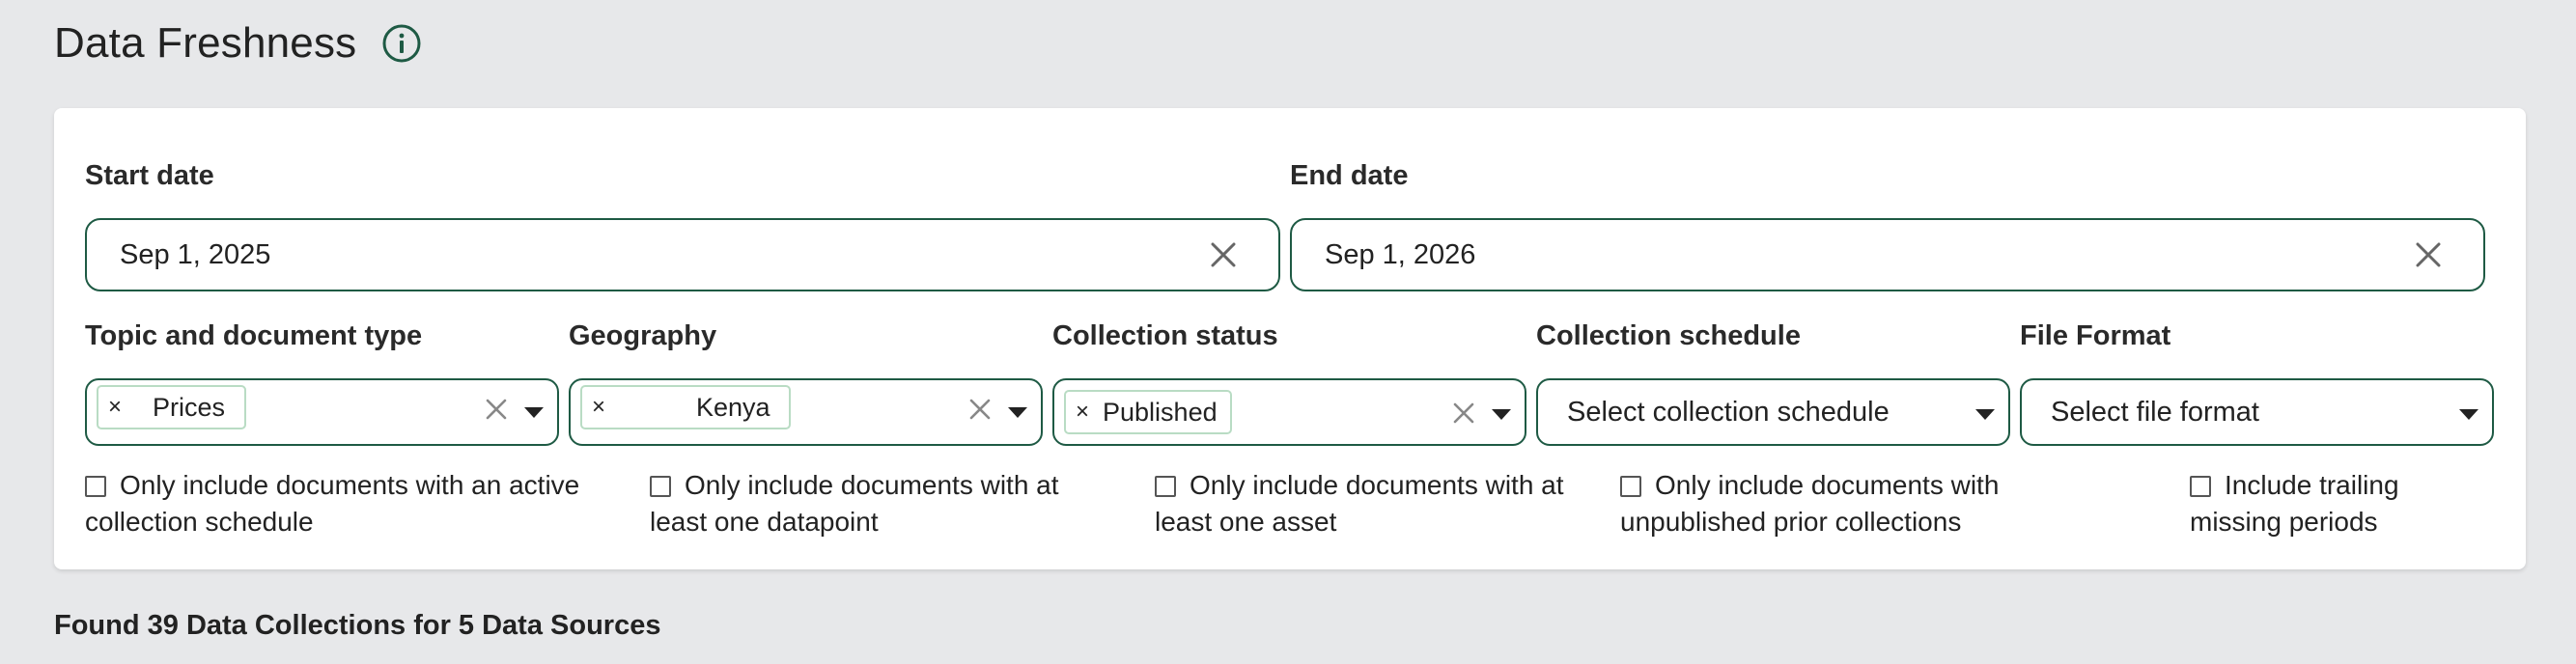 Image resolution: width=2576 pixels, height=664 pixels. Describe the element at coordinates (1246, 522) in the screenshot. I see `asset-text-2: least one asset` at that location.